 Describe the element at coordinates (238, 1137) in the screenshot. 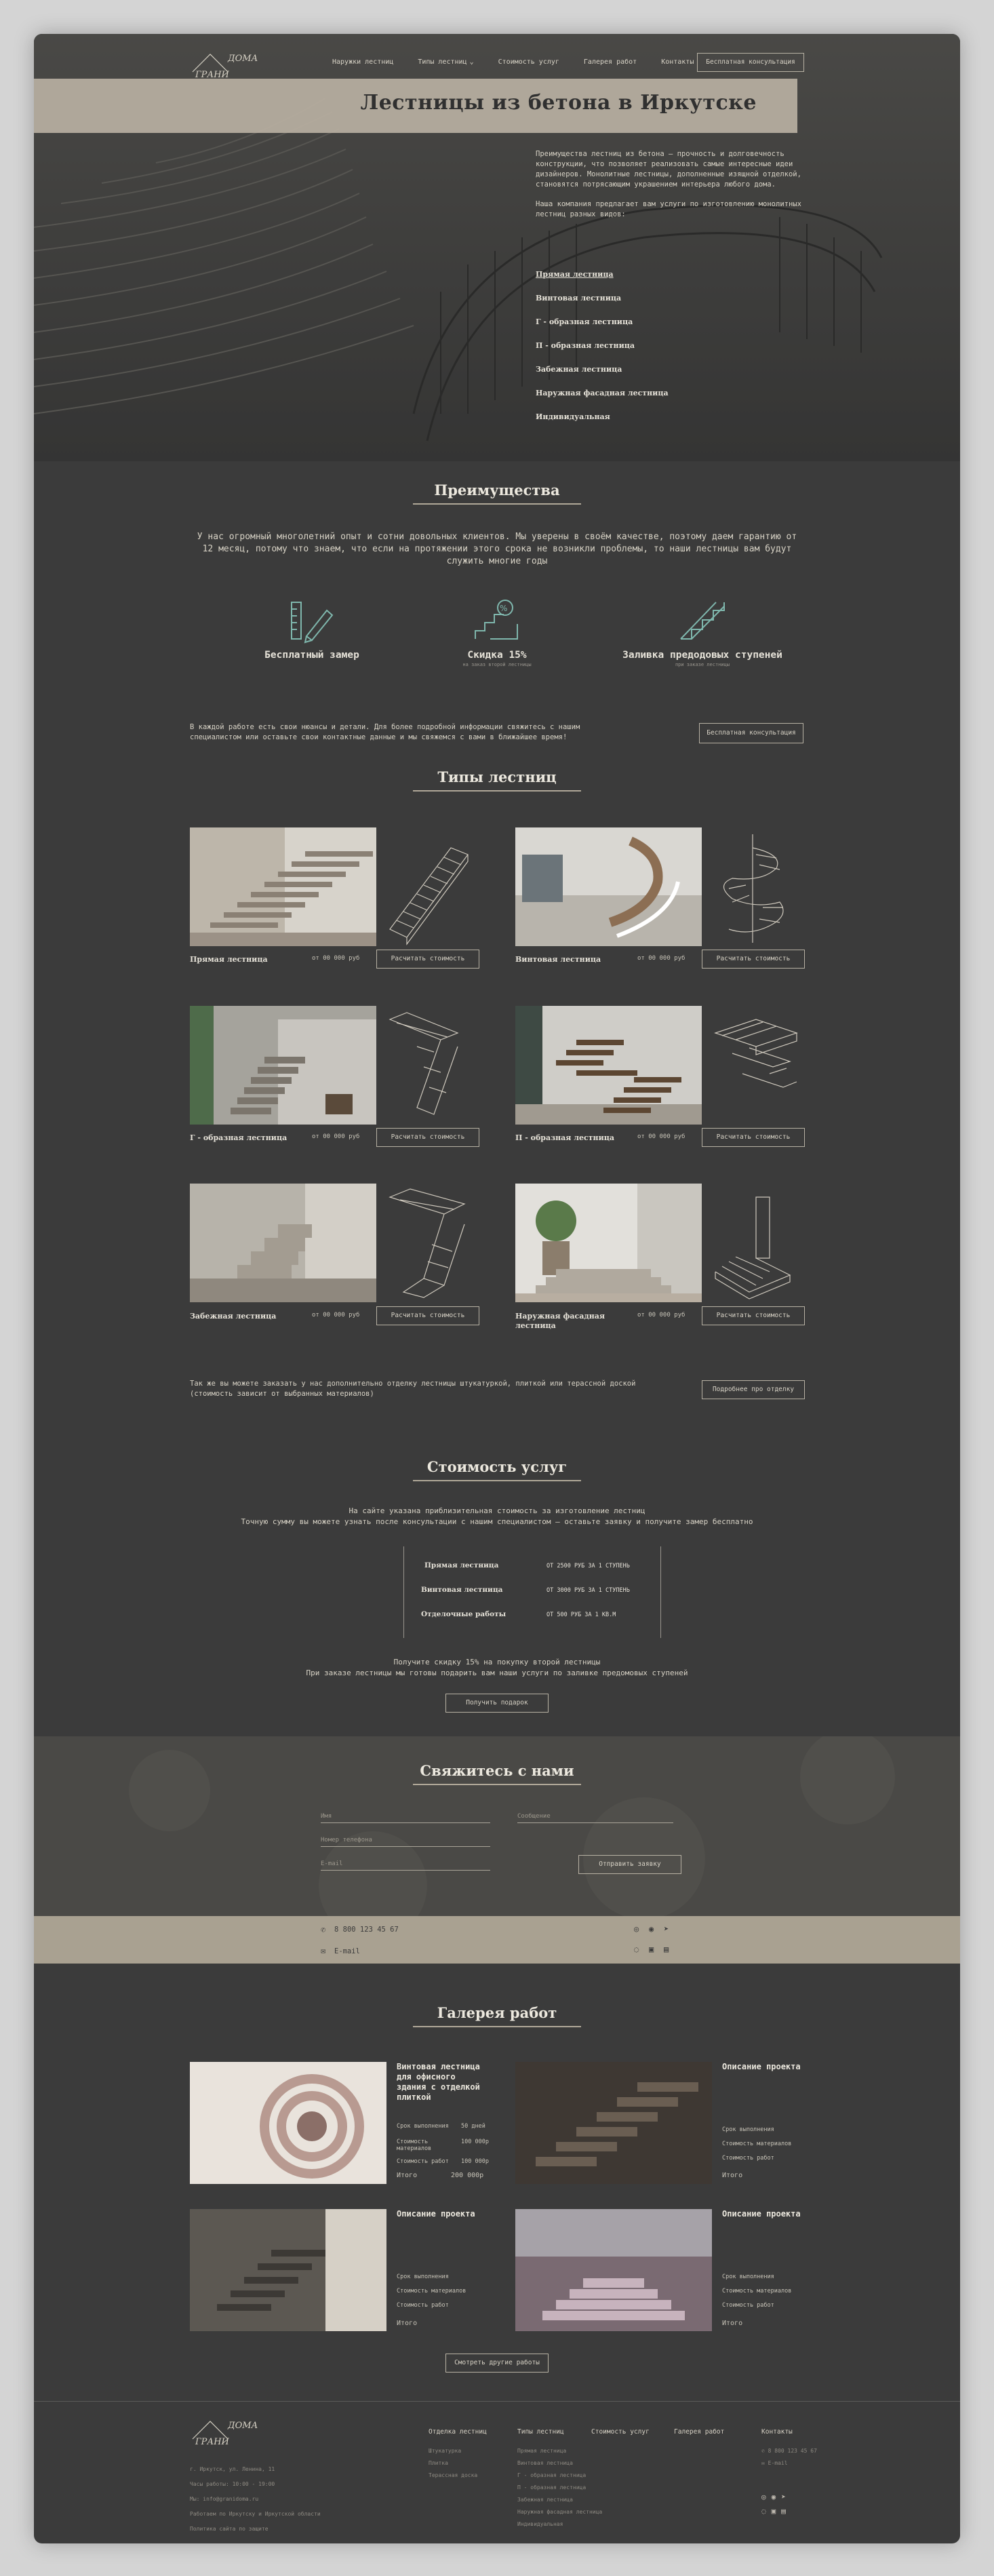

I see `stair-type-name: Г - образная лестница` at that location.